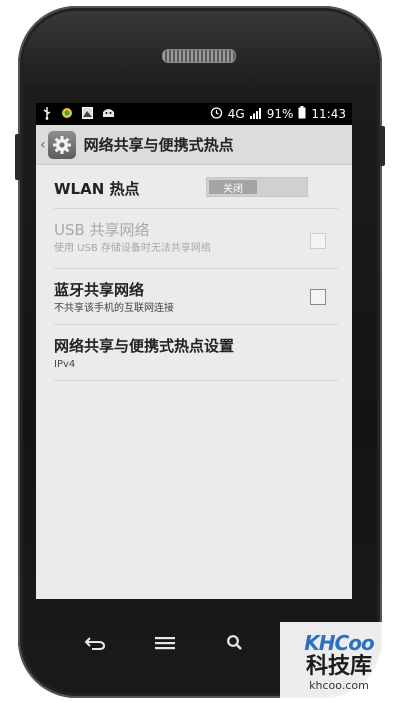 The width and height of the screenshot is (400, 702). Describe the element at coordinates (255, 114) in the screenshot. I see `signal-icon` at that location.